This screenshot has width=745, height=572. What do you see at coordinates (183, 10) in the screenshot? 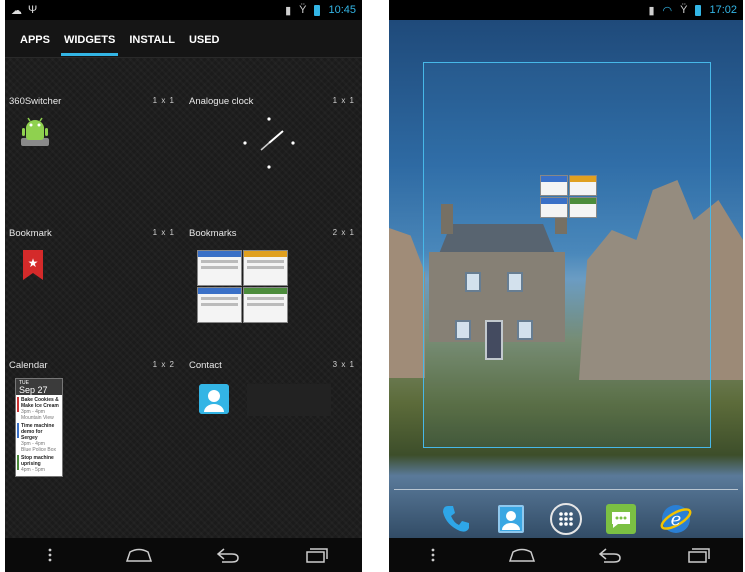
I see `status-bar: ☁ Ψ ▮ Ϋ 10:45` at bounding box center [183, 10].